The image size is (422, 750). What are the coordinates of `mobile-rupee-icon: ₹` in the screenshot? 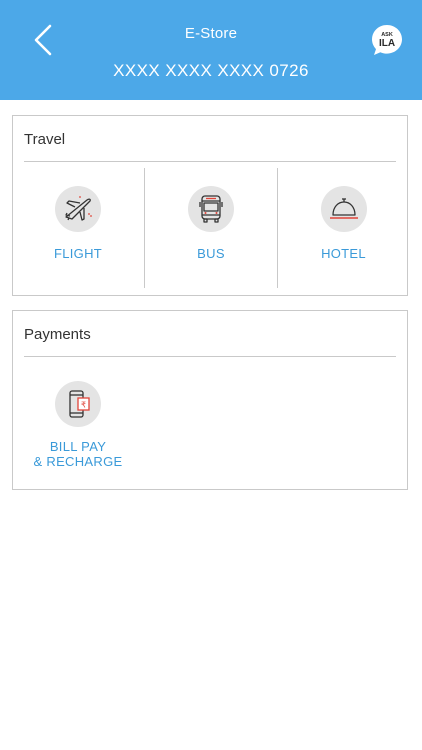 It's located at (79, 404).